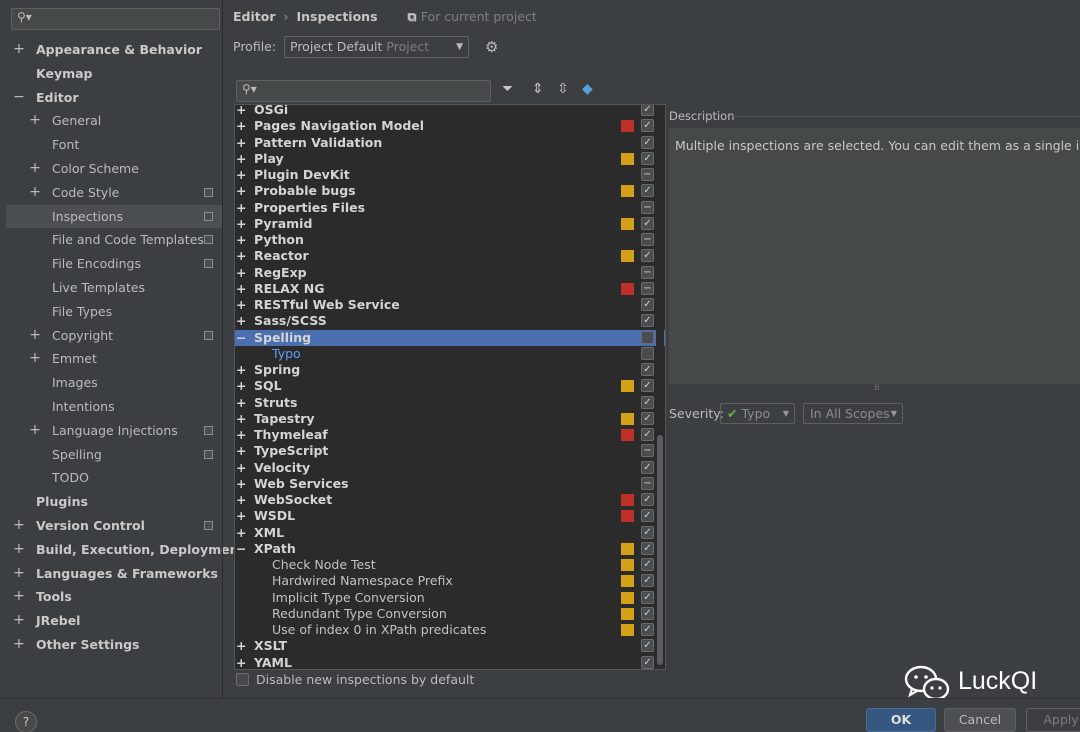 Image resolution: width=1080 pixels, height=732 pixels. Describe the element at coordinates (114, 192) in the screenshot. I see `sidebar-item: + Code Style` at that location.